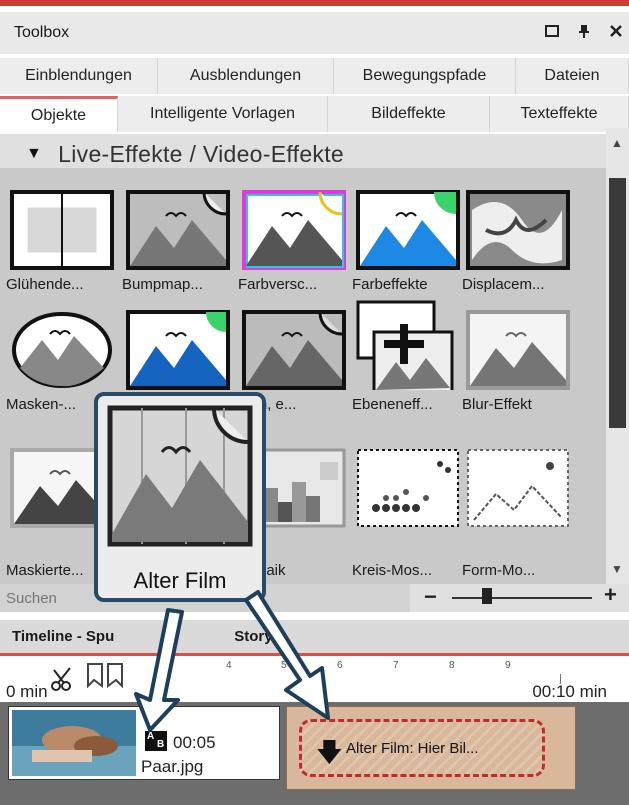 This screenshot has height=805, width=629. What do you see at coordinates (106, 677) in the screenshot?
I see `marker-icon` at bounding box center [106, 677].